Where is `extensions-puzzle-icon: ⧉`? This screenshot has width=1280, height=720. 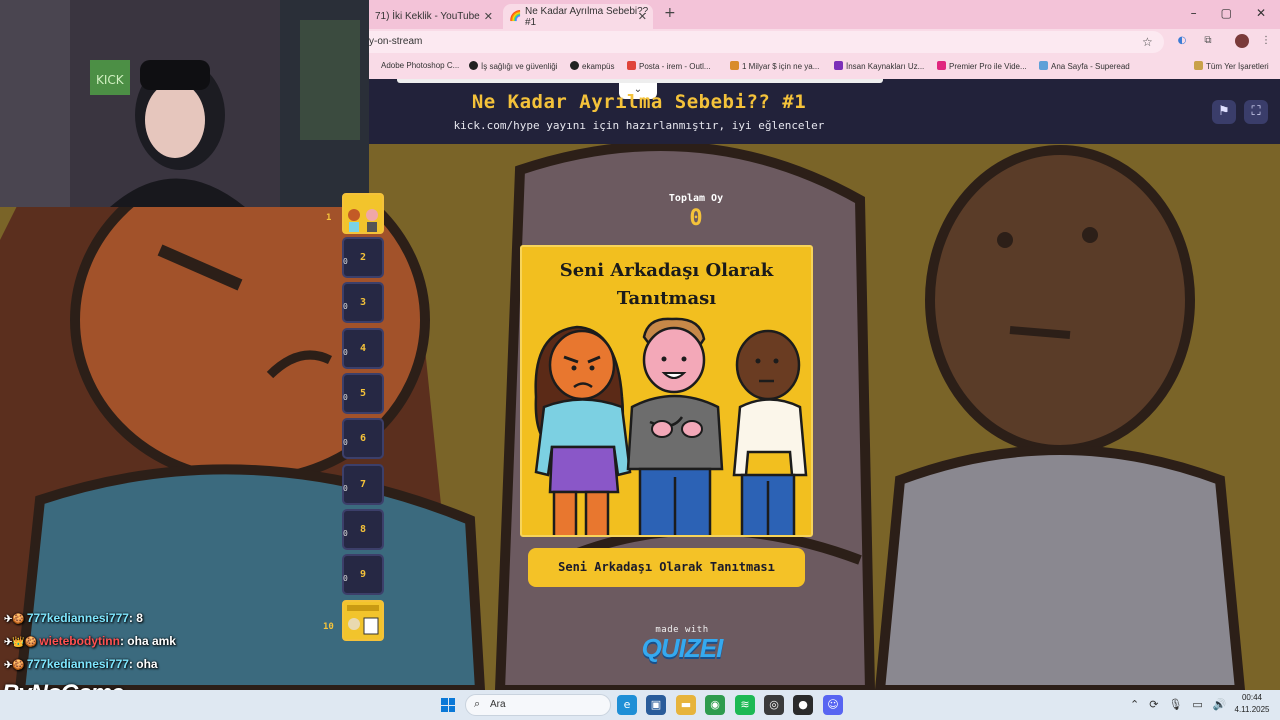 extensions-puzzle-icon: ⧉ is located at coordinates (1208, 41).